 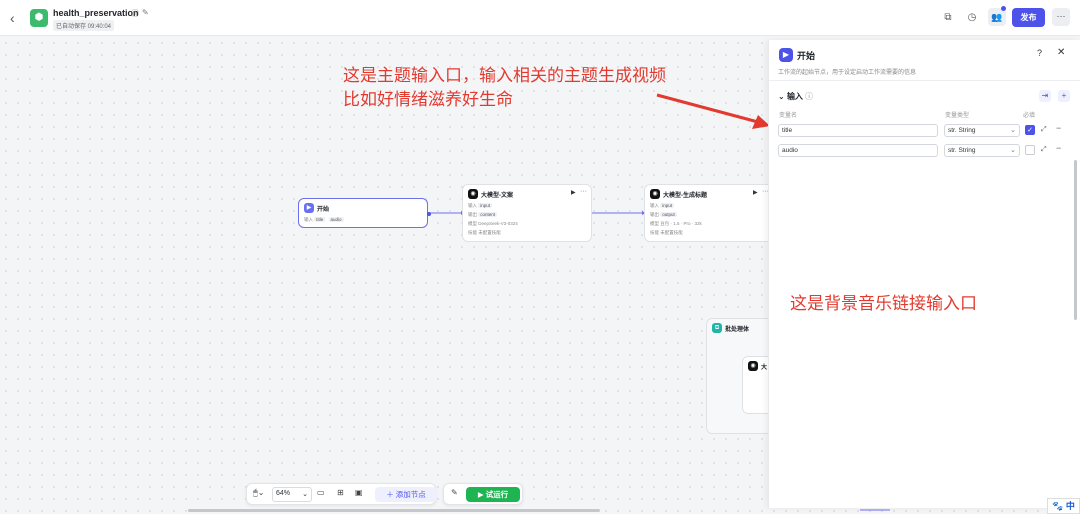 What do you see at coordinates (394, 510) in the screenshot?
I see `horizontal-scrollbar` at bounding box center [394, 510].